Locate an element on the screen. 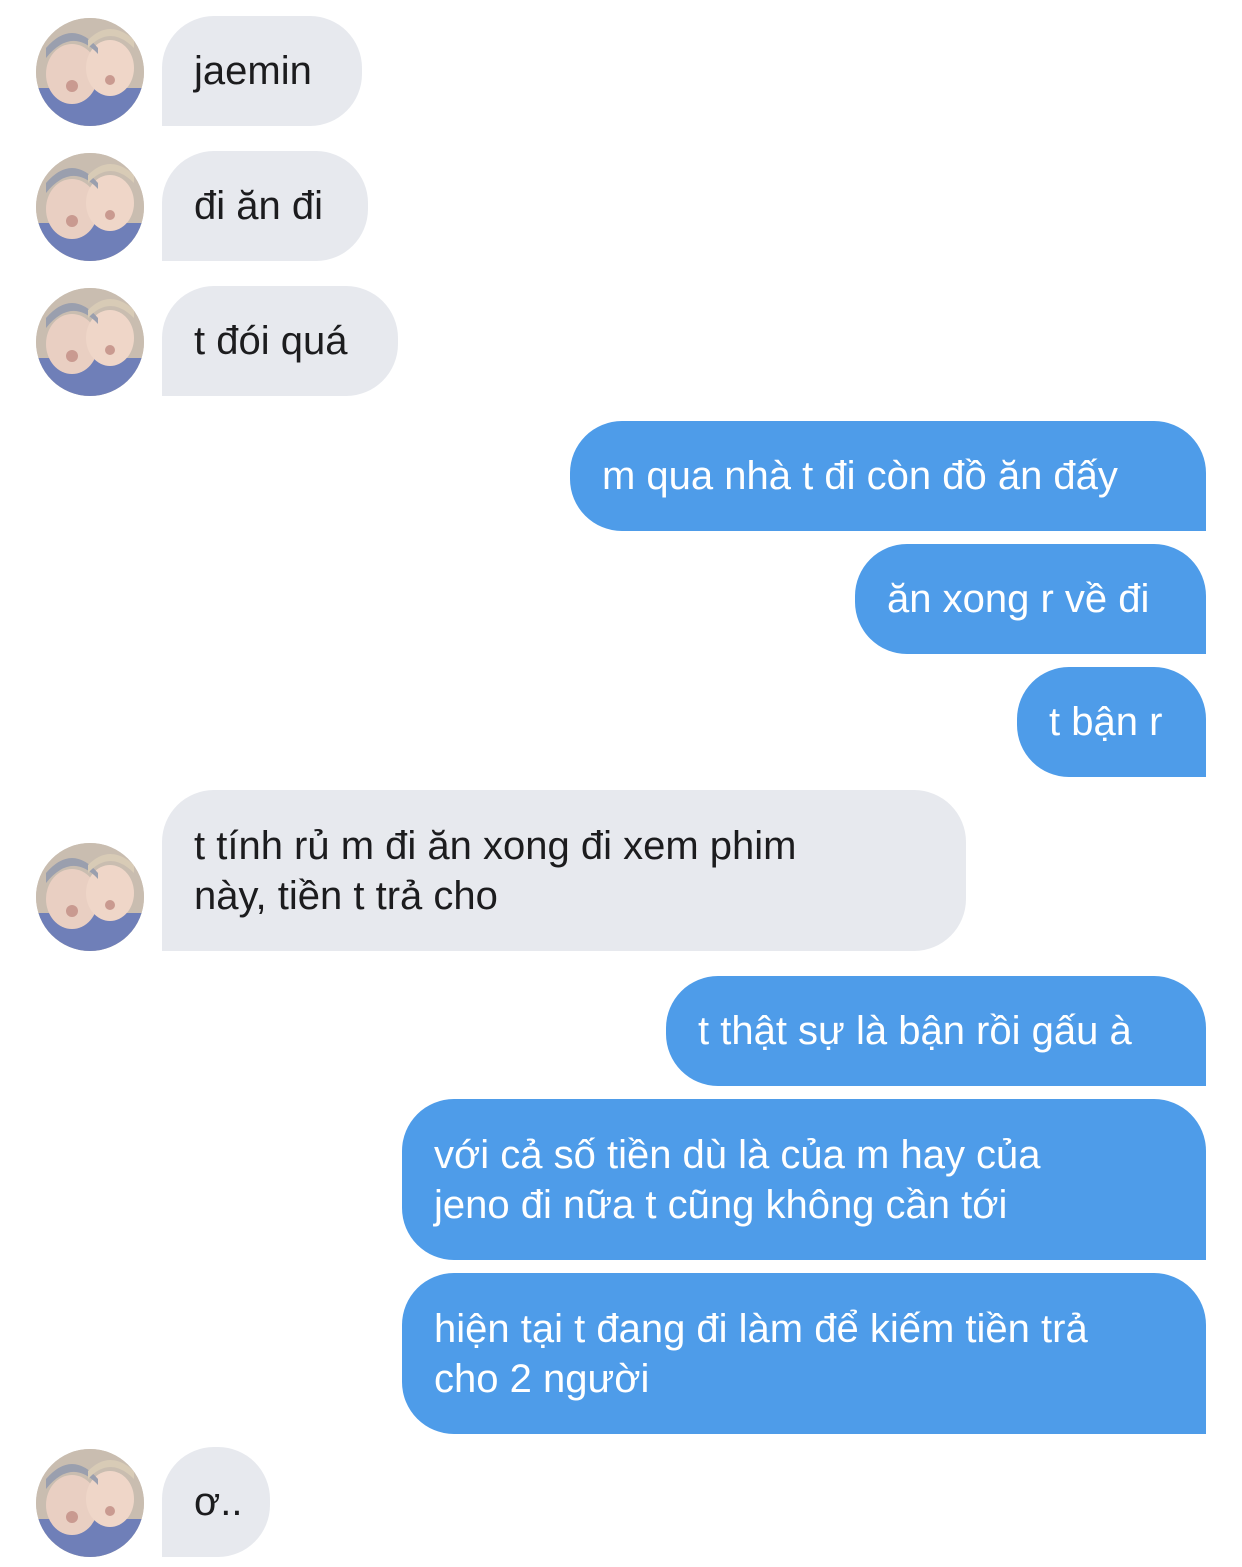  outgoing-message-bubble: t bận r is located at coordinates (1111, 722).